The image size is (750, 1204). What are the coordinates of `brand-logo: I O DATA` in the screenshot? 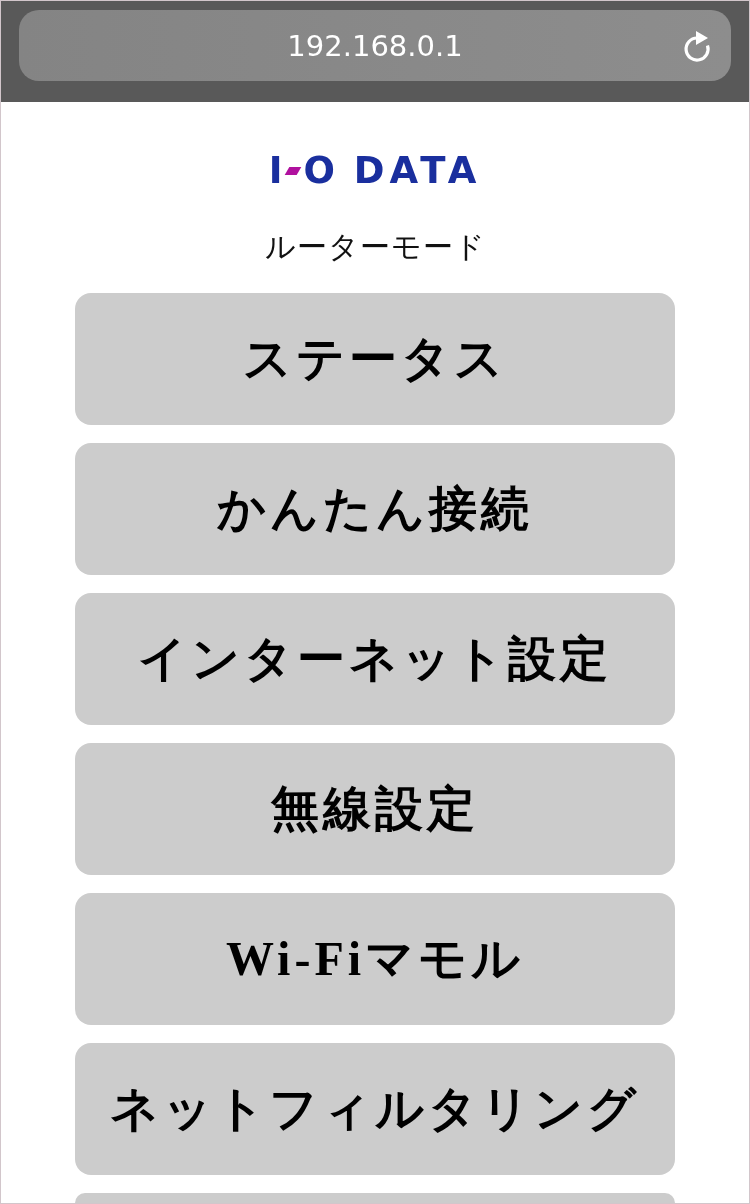 It's located at (375, 171).